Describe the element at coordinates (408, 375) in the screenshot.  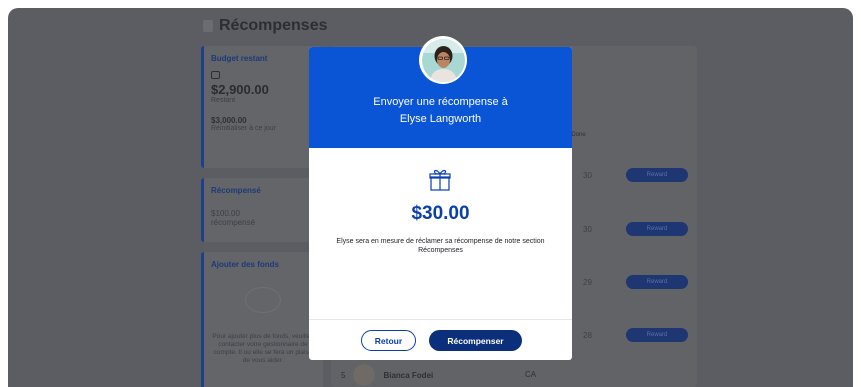
I see `participant-name: Bianca Fodei` at that location.